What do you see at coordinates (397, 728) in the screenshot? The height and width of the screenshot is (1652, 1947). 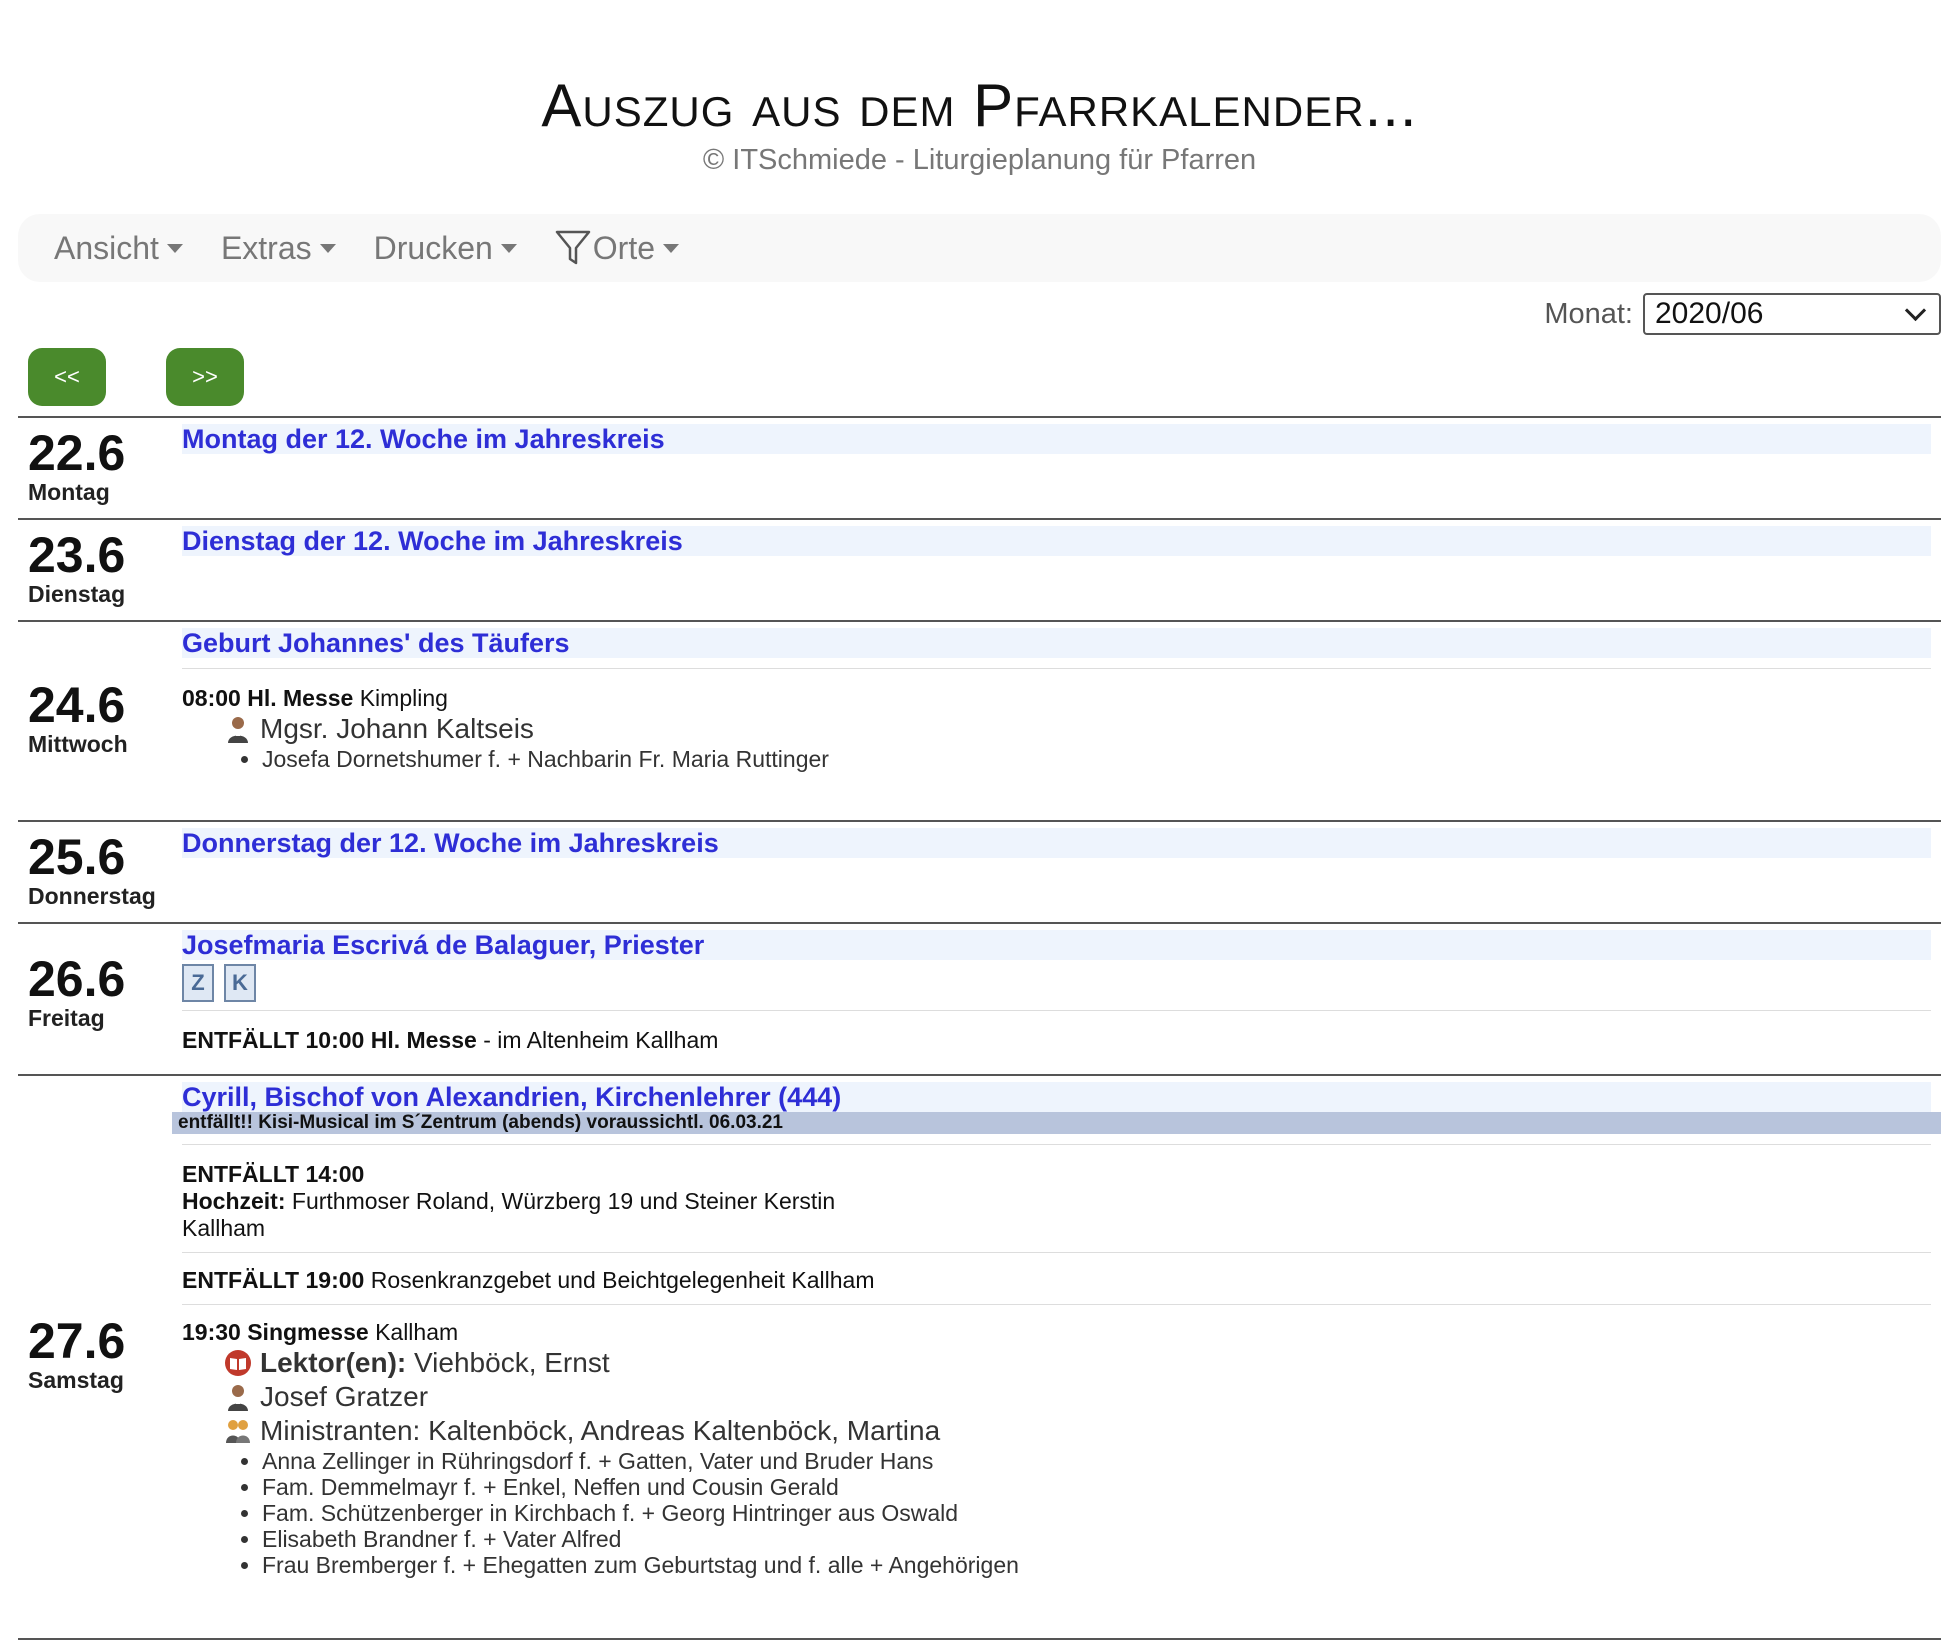 I see `person-name: Mgsr. Johann Kaltseis` at bounding box center [397, 728].